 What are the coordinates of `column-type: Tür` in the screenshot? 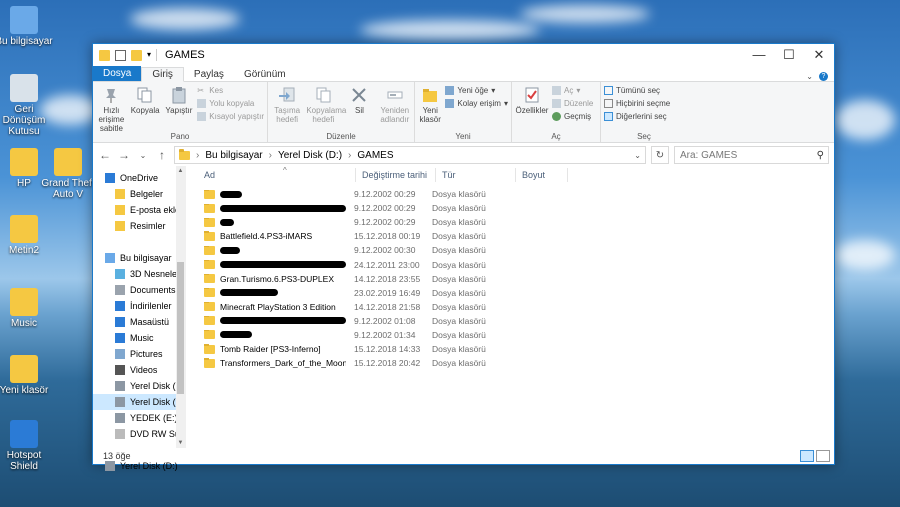 It's located at (476, 175).